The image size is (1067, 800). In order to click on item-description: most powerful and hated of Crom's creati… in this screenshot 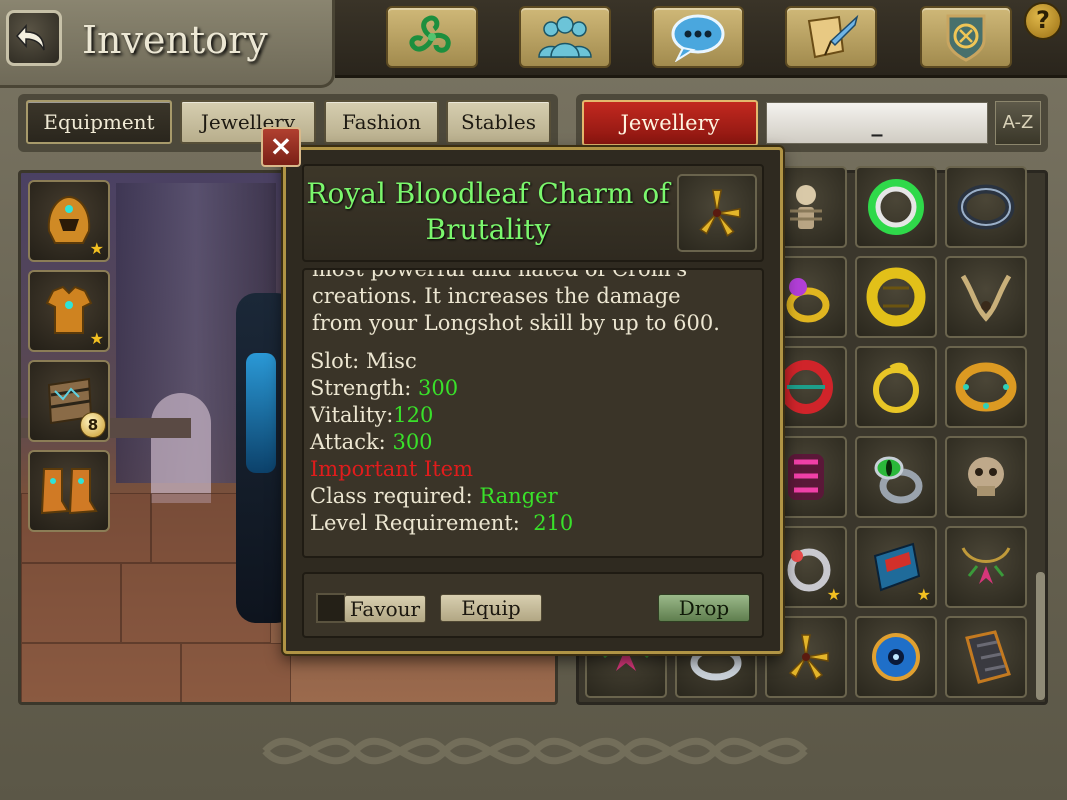, I will do `click(535, 302)`.